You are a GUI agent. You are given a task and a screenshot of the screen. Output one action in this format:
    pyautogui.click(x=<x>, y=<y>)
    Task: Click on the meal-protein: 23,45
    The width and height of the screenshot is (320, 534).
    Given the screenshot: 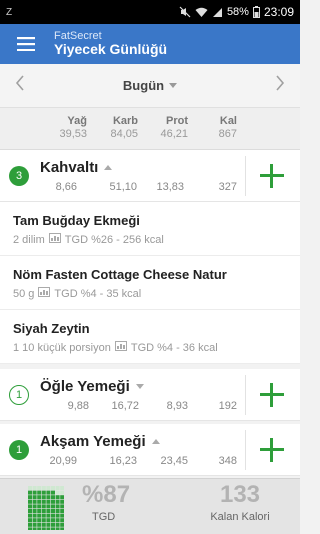 What is the action you would take?
    pyautogui.click(x=174, y=461)
    